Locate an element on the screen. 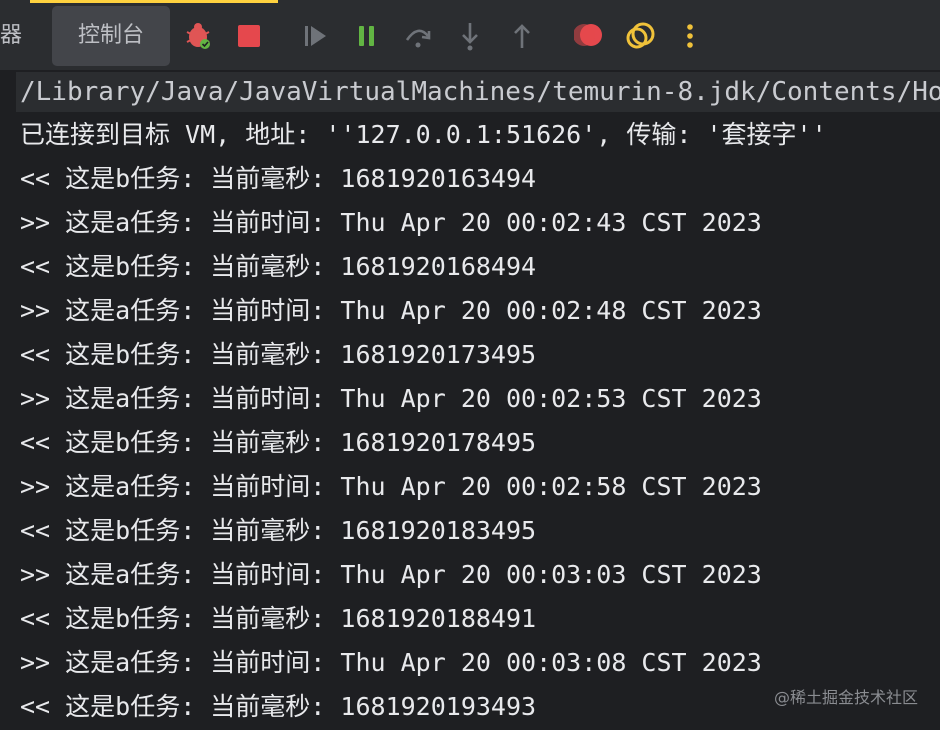  debug-bug-icon is located at coordinates (198, 36).